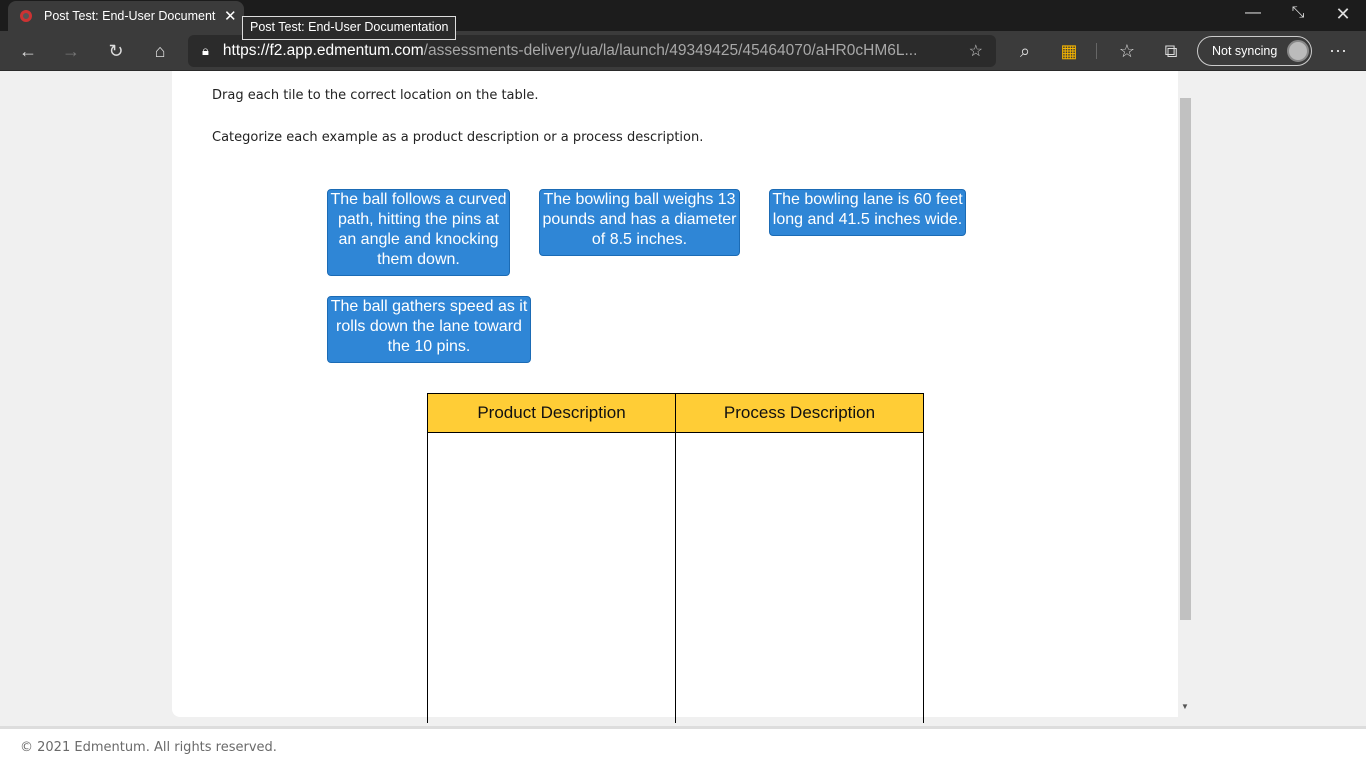 This screenshot has width=1366, height=768. What do you see at coordinates (1069, 51) in the screenshot?
I see `extension-icon: ▦` at bounding box center [1069, 51].